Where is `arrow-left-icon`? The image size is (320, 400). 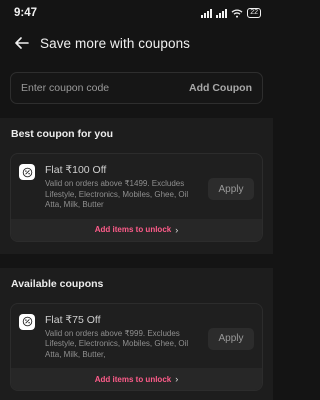 arrow-left-icon is located at coordinates (22, 43).